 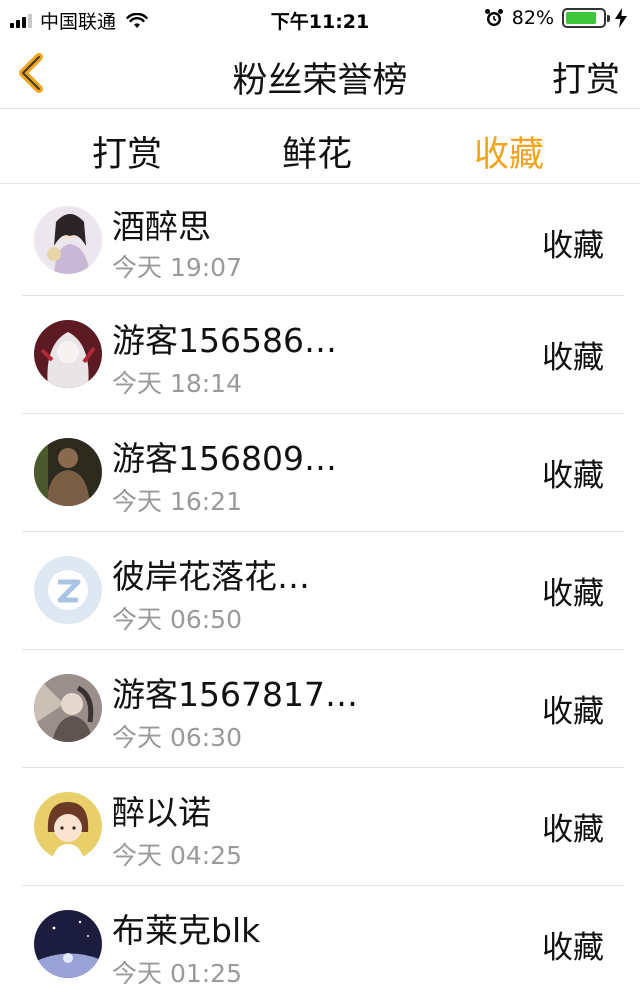 What do you see at coordinates (177, 383) in the screenshot?
I see `time-label: 今天 18:14` at bounding box center [177, 383].